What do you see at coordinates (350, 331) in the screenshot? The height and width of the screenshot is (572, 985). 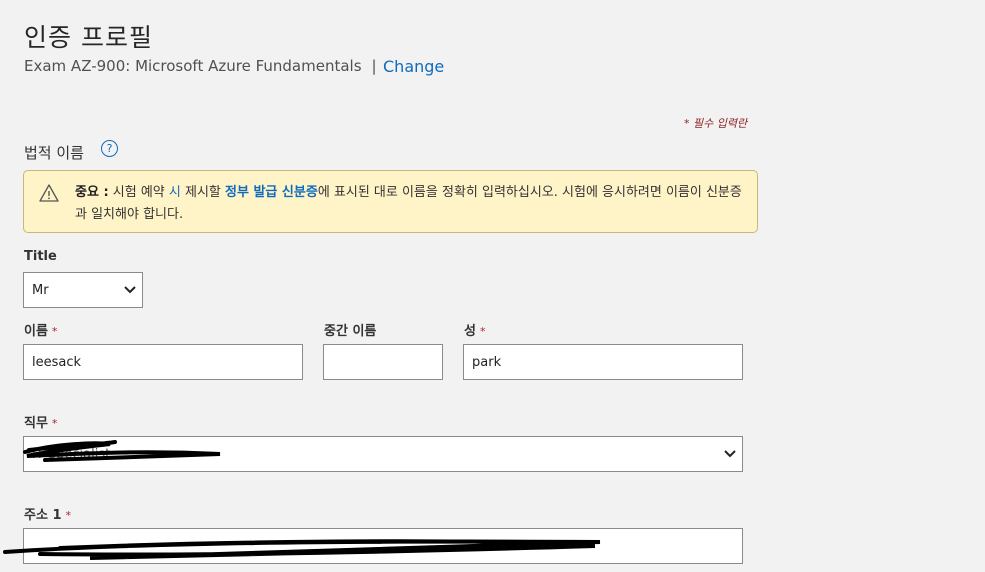 I see `middle-name-label: 중간 이름` at bounding box center [350, 331].